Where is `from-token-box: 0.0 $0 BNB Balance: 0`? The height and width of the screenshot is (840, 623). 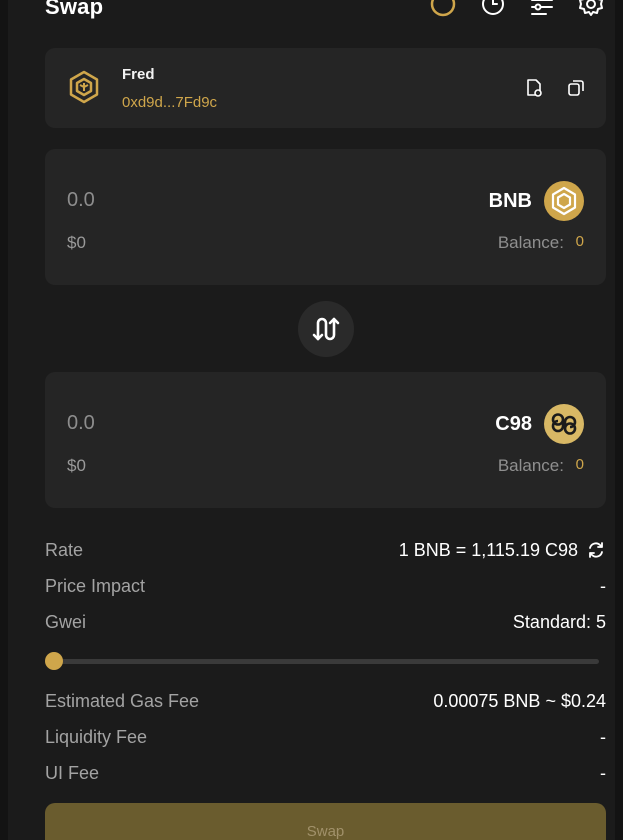 from-token-box: 0.0 $0 BNB Balance: 0 is located at coordinates (325, 217).